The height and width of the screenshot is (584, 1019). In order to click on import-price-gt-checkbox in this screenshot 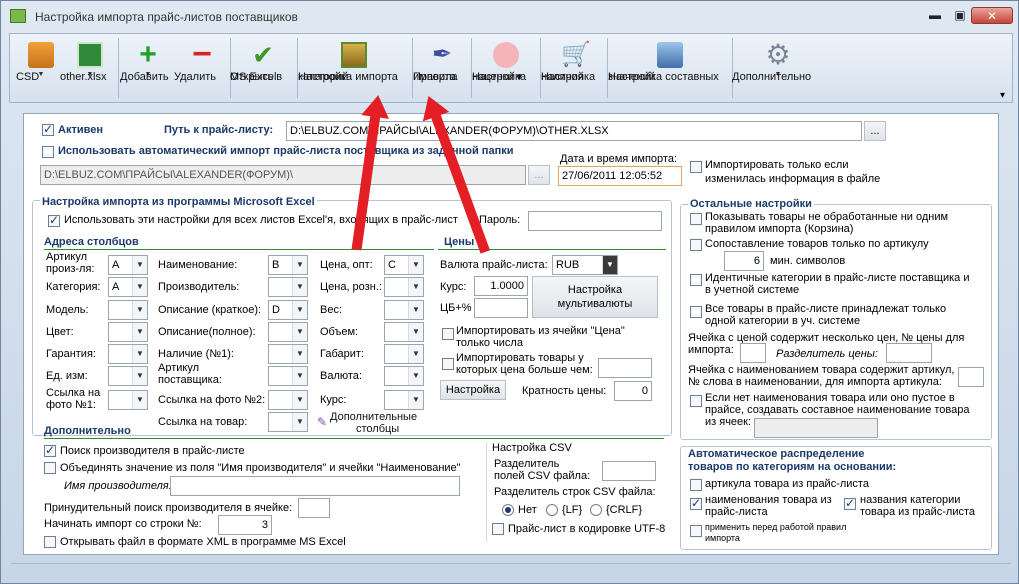, I will do `click(448, 364)`.